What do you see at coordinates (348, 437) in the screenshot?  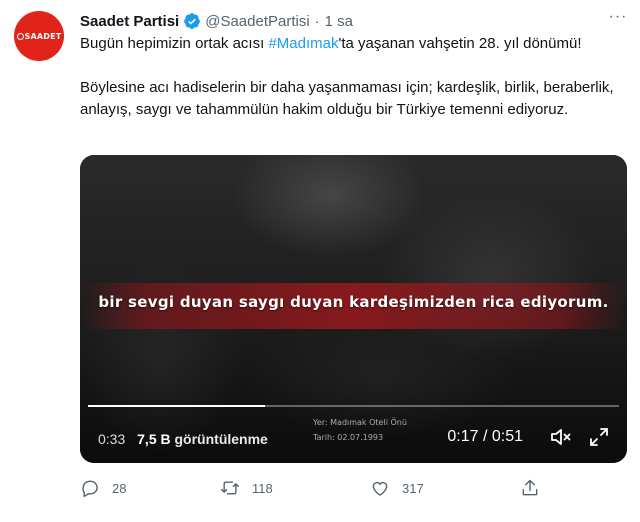 I see `date-line: Tarih: 02.07.1993` at bounding box center [348, 437].